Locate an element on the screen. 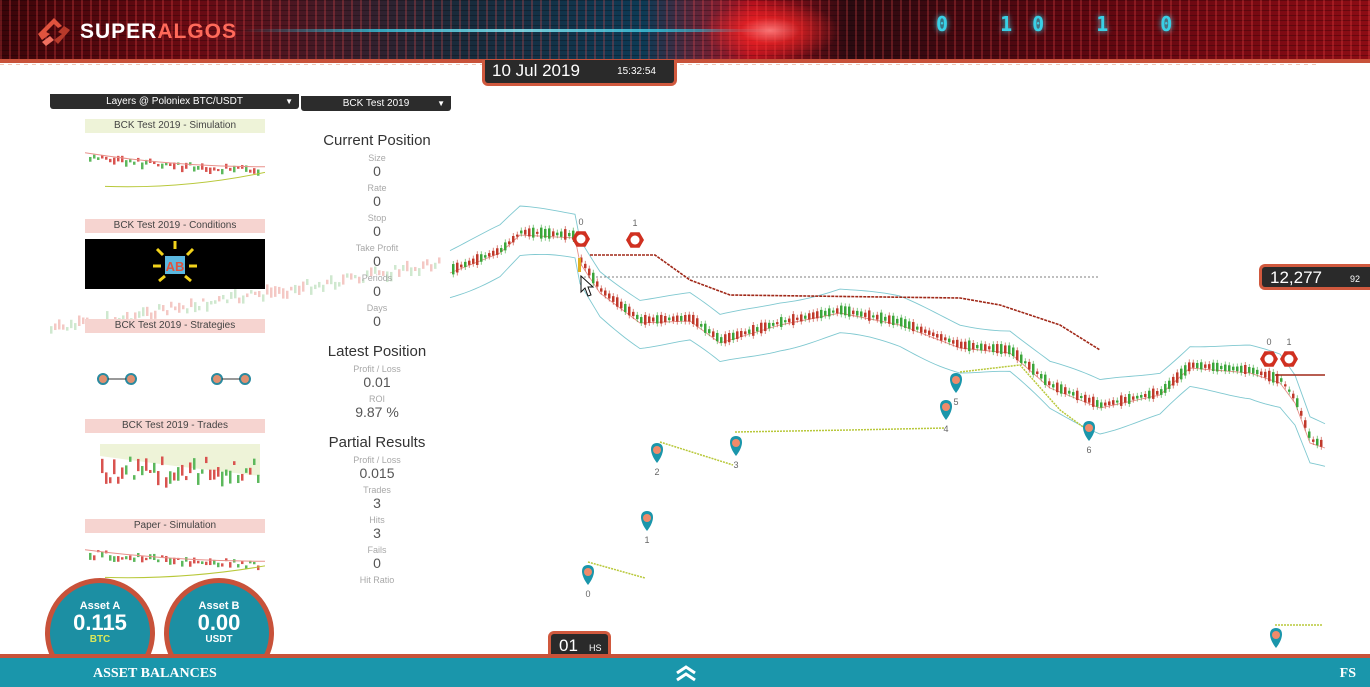  trade-label: 2 is located at coordinates (656, 472).